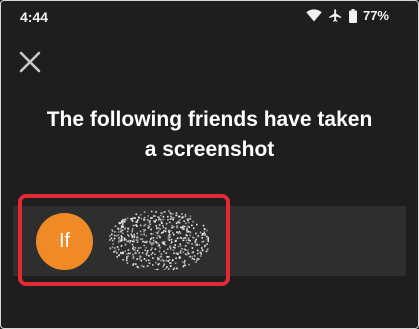 The height and width of the screenshot is (329, 419). I want to click on title-line-2: a screenshot, so click(209, 149).